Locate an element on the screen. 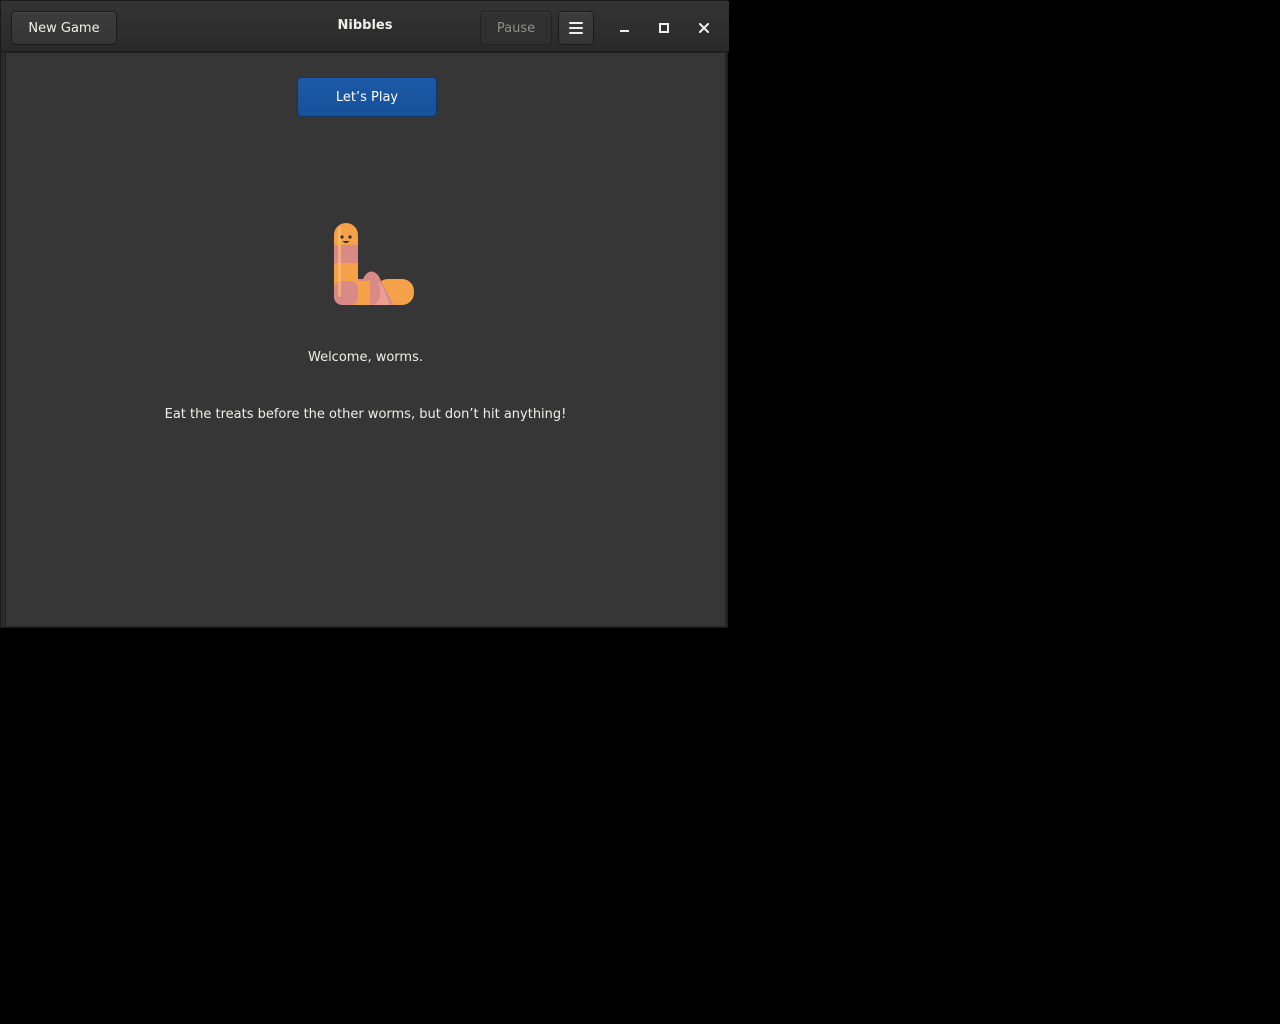  minimize-icon is located at coordinates (624, 31).